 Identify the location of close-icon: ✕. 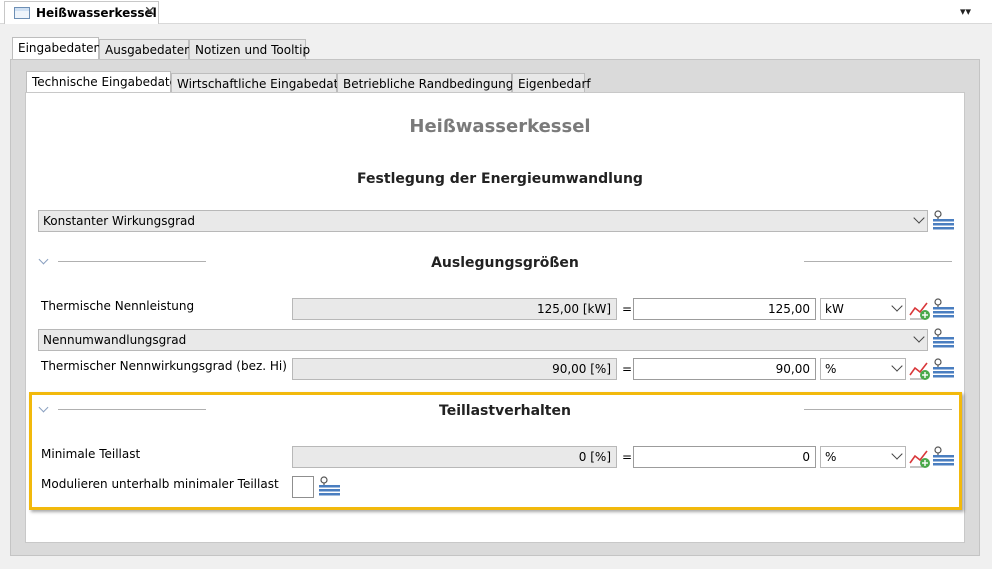
(150, 12).